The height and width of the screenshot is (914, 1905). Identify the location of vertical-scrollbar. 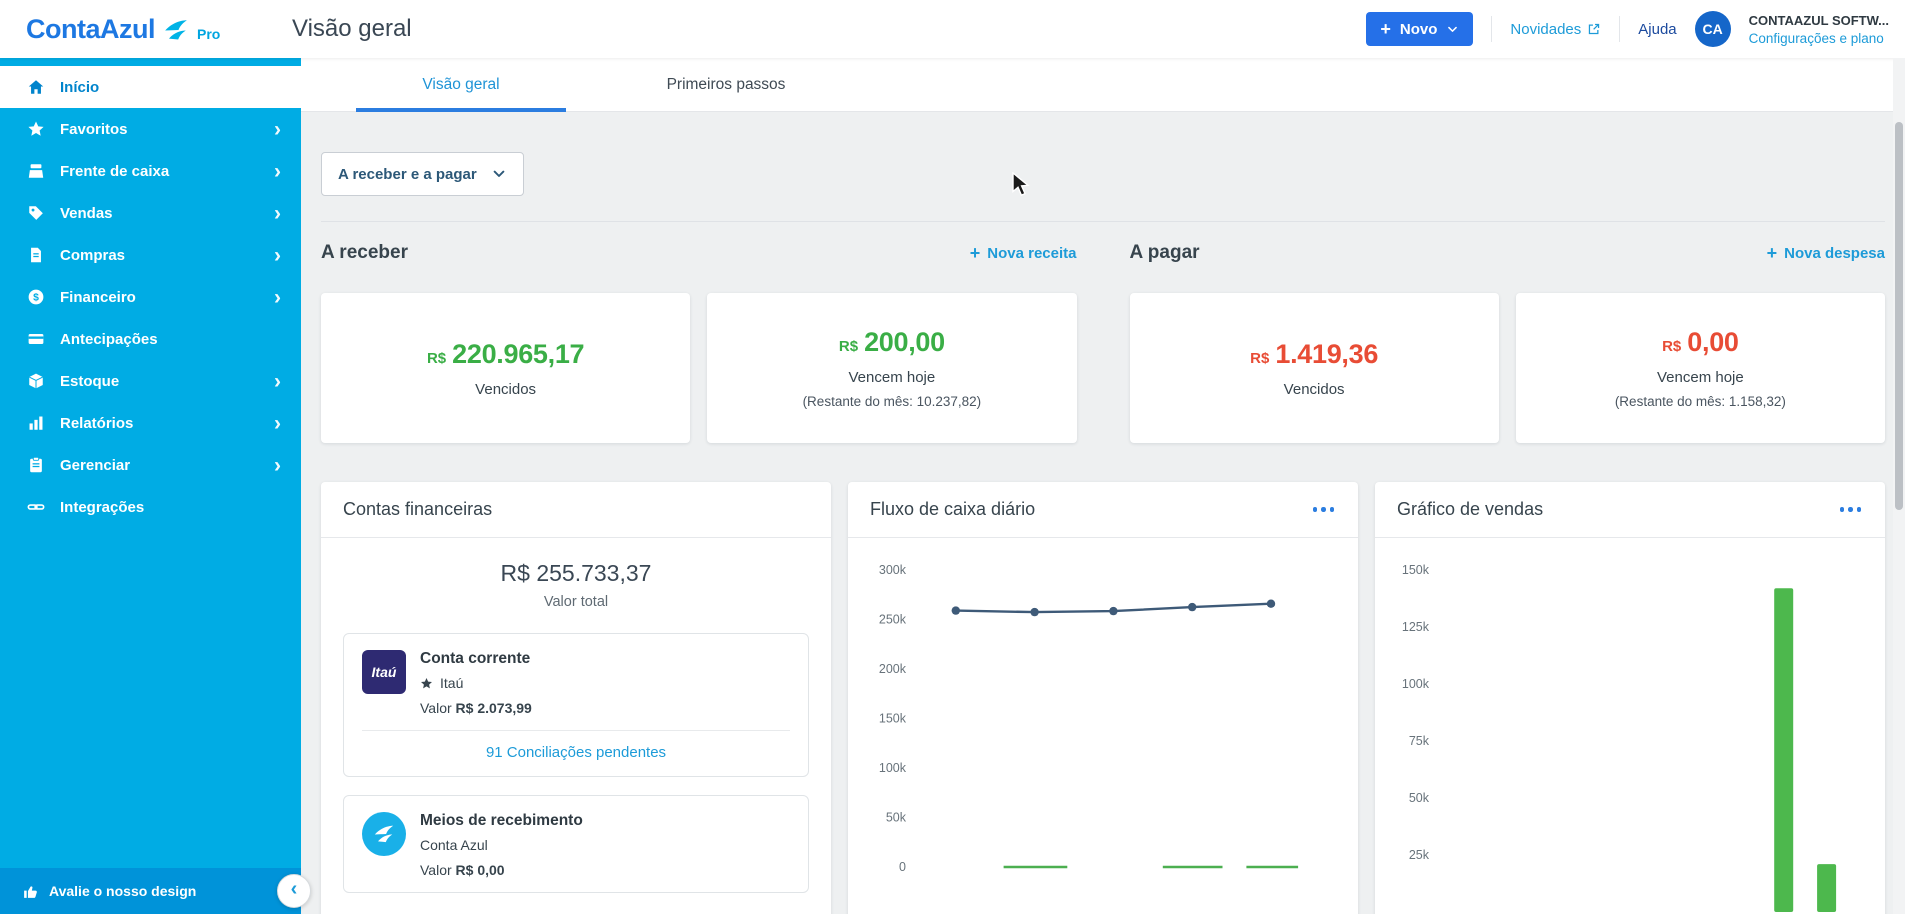
(1899, 486).